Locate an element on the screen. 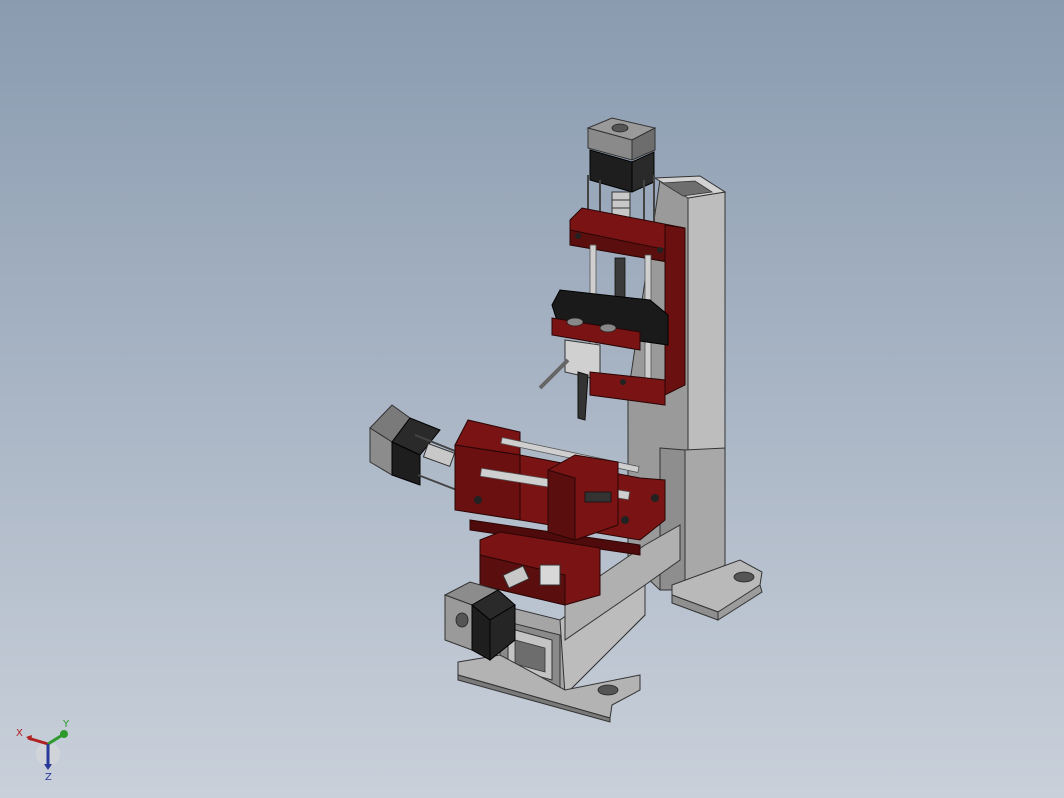  y-axis-label: Y is located at coordinates (66, 724).